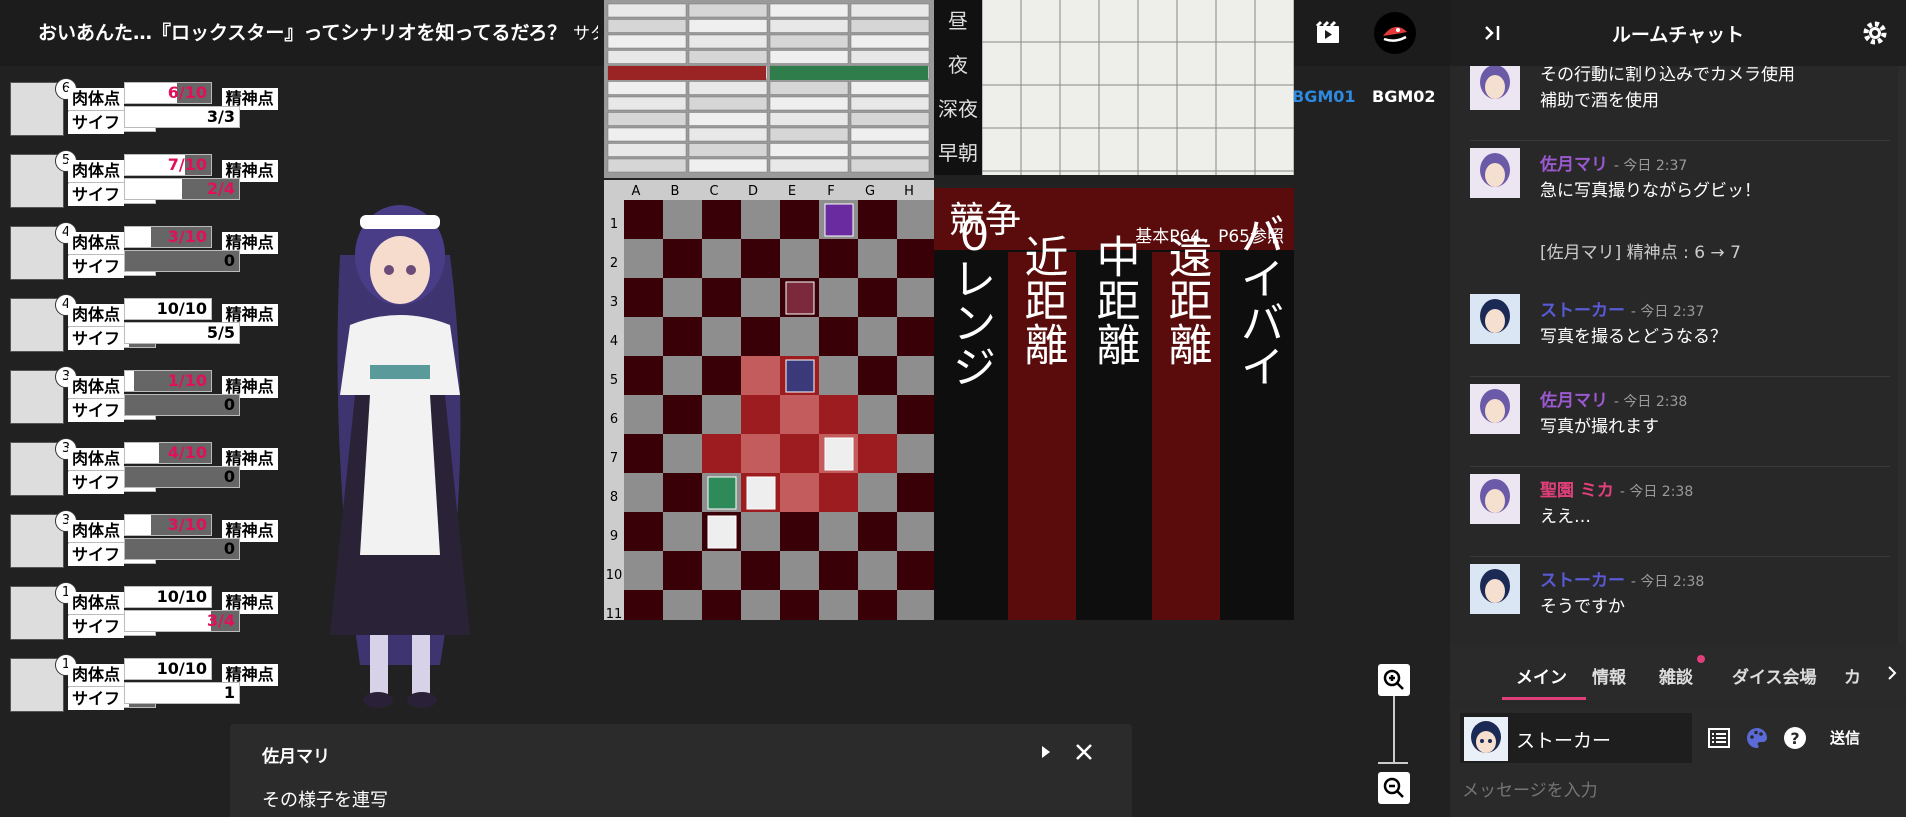 Image resolution: width=1906 pixels, height=817 pixels. I want to click on character-entry: 3 肉体点4/10 精神点10/10 サイフ0, so click(165, 467).